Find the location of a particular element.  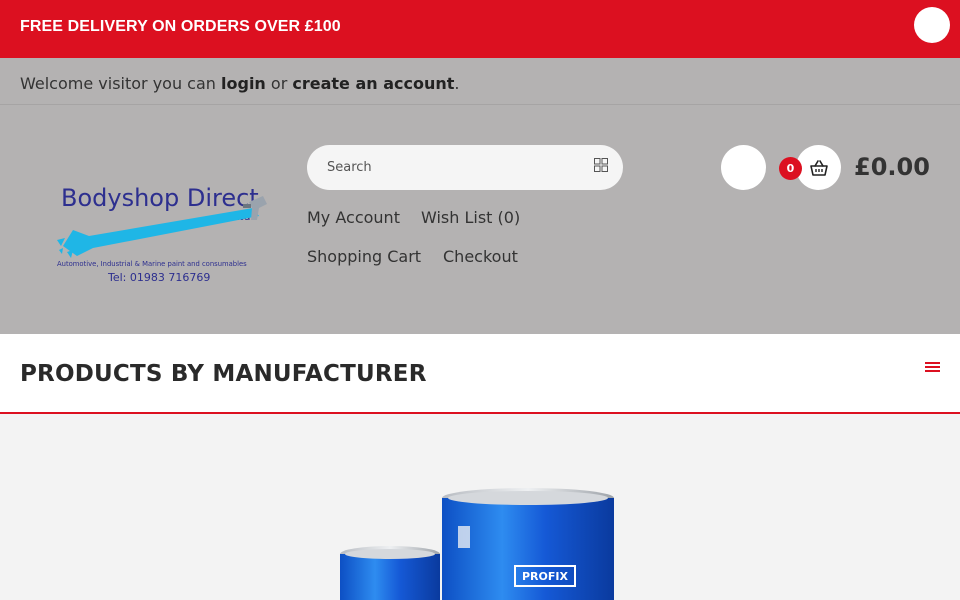

logo-phone: Tel: 01983 716769 is located at coordinates (158, 277).